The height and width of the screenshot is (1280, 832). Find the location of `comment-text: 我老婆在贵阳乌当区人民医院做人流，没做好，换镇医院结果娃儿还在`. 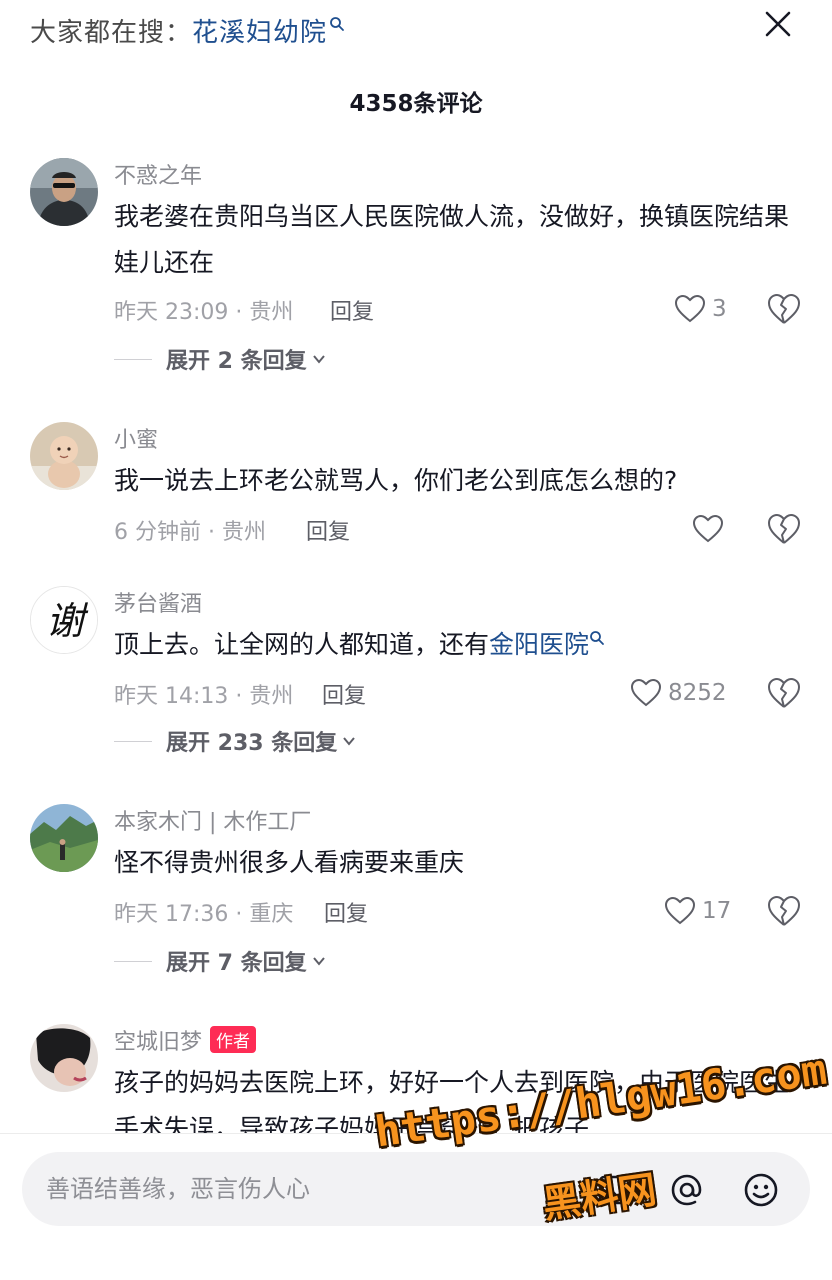

comment-text: 我老婆在贵阳乌当区人民医院做人流，没做好，换镇医院结果娃儿还在 is located at coordinates (452, 239).